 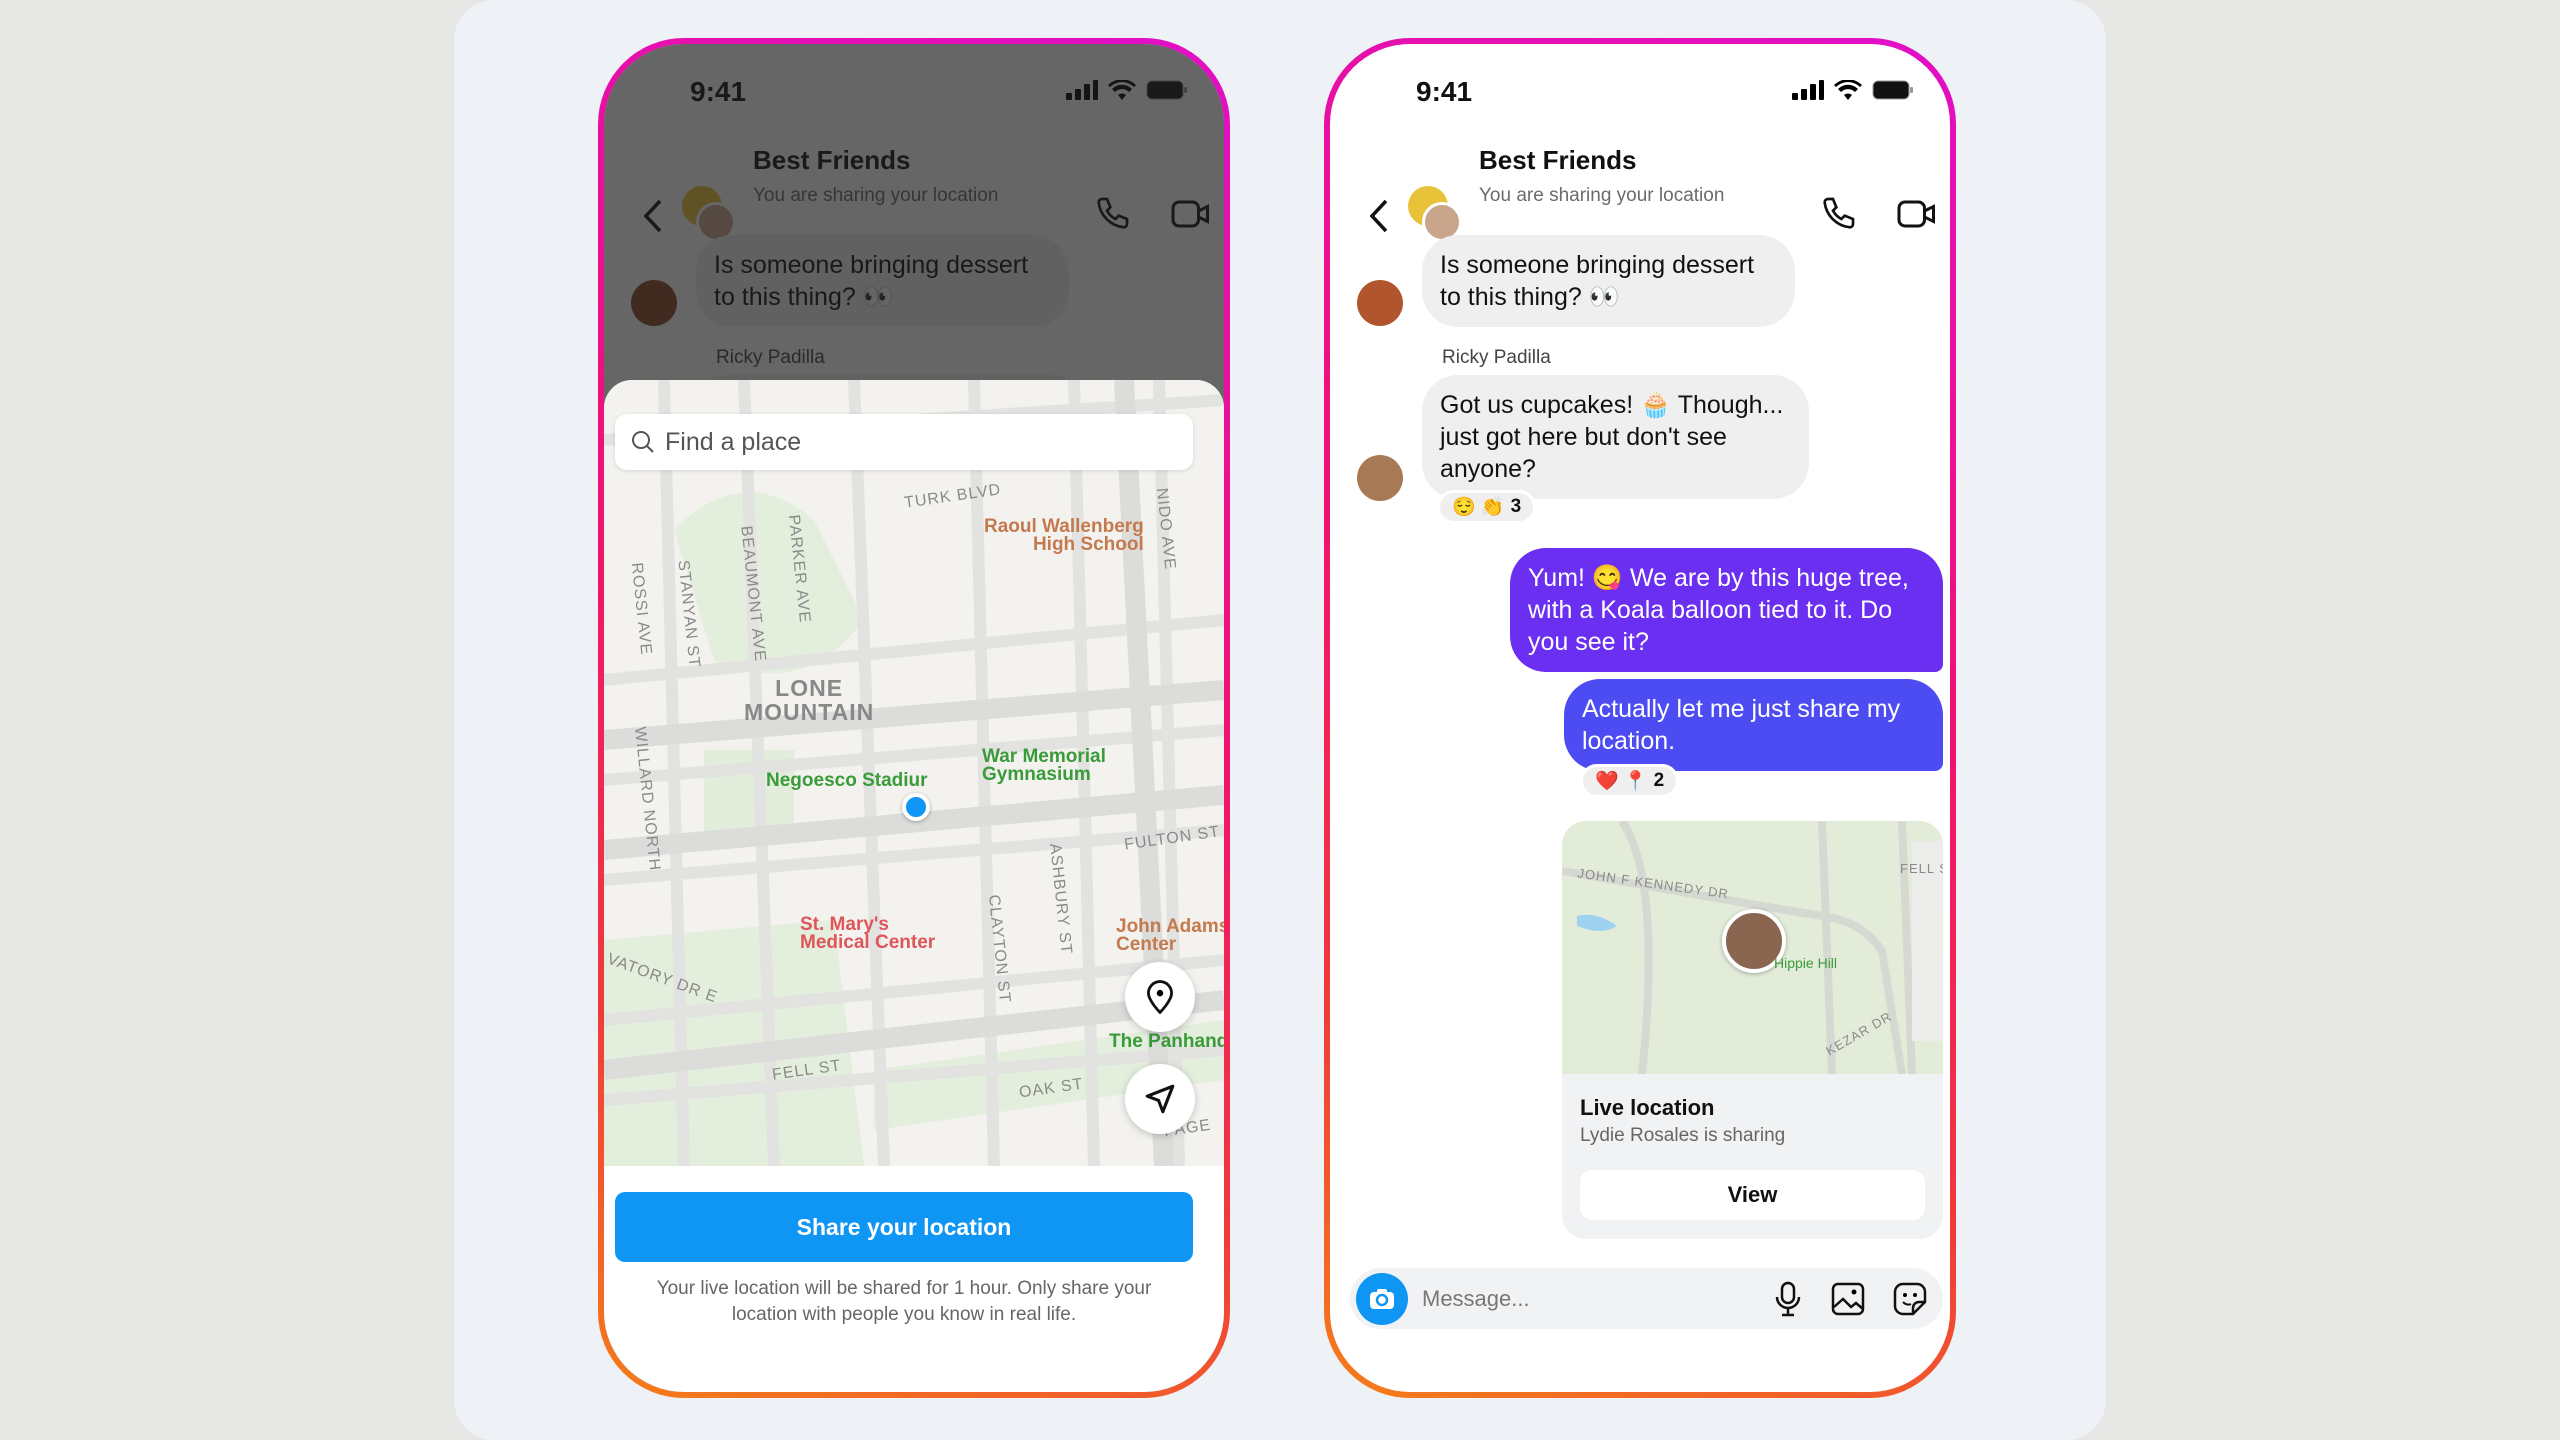 I want to click on pin-icon, so click(x=1160, y=997).